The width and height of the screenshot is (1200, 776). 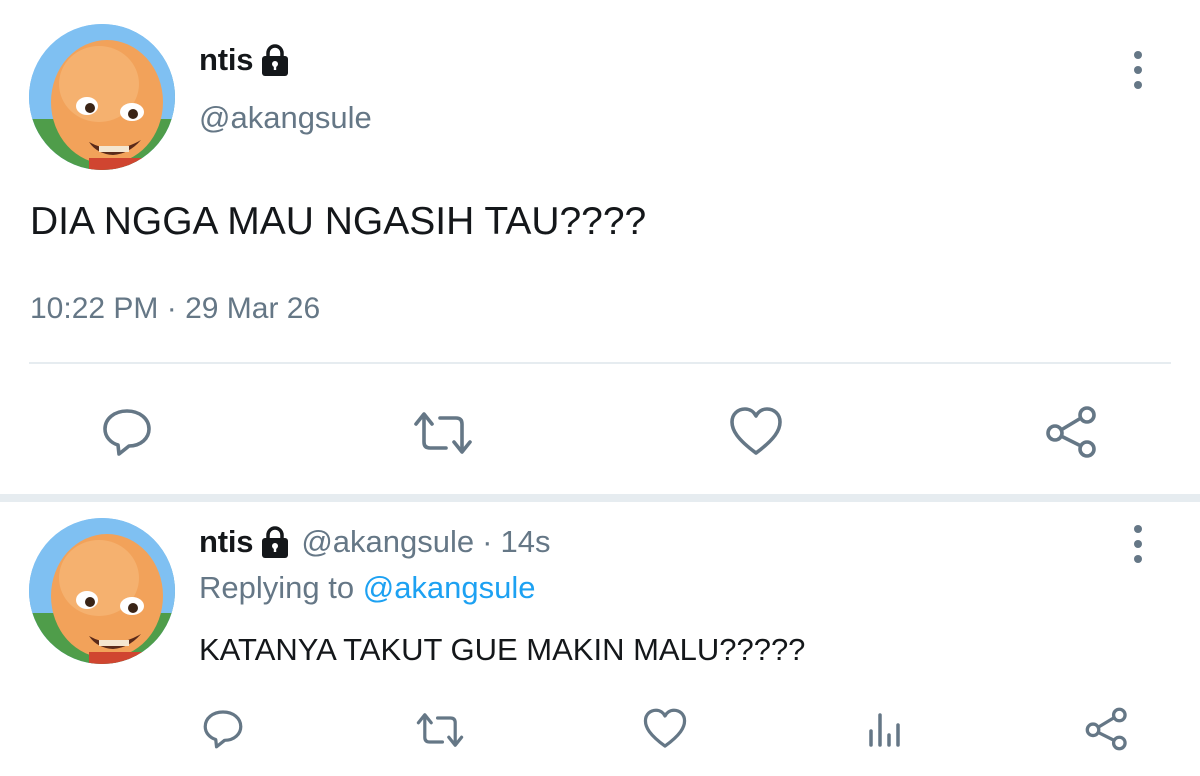 What do you see at coordinates (885, 729) in the screenshot?
I see `analytics-icon` at bounding box center [885, 729].